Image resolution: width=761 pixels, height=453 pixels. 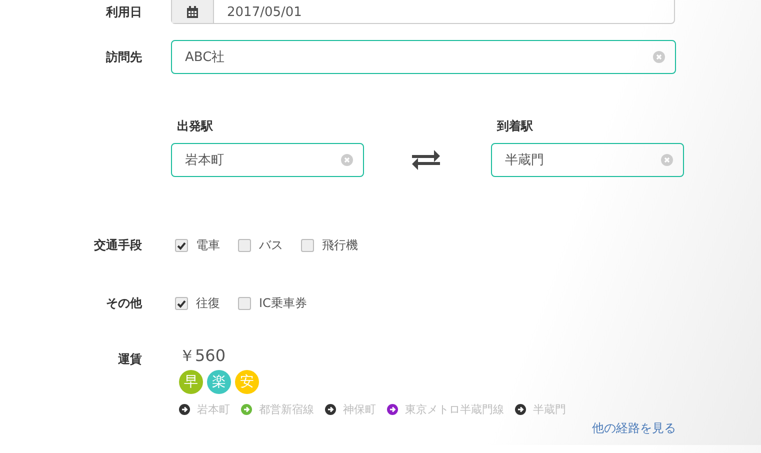 What do you see at coordinates (191, 382) in the screenshot?
I see `route-badge: 早` at bounding box center [191, 382].